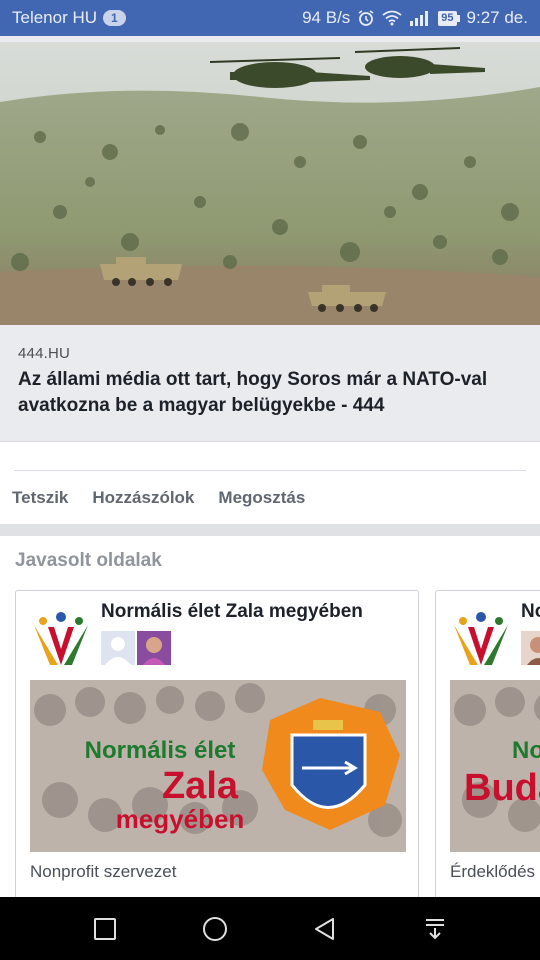 The image size is (540, 960). Describe the element at coordinates (270, 530) in the screenshot. I see `section-separator` at that location.